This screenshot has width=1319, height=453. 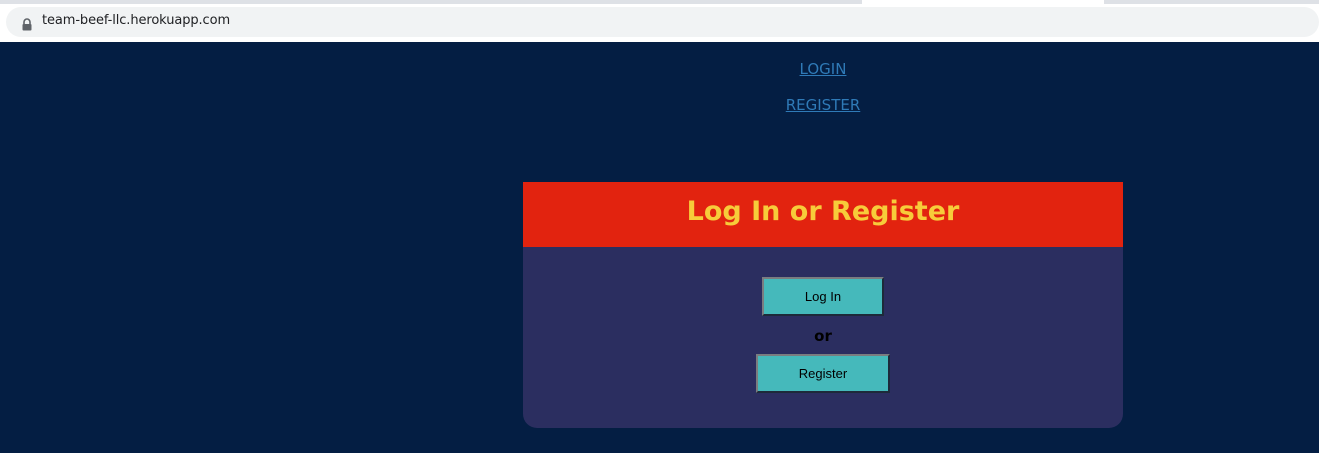 What do you see at coordinates (27, 23) in the screenshot?
I see `lock-icon` at bounding box center [27, 23].